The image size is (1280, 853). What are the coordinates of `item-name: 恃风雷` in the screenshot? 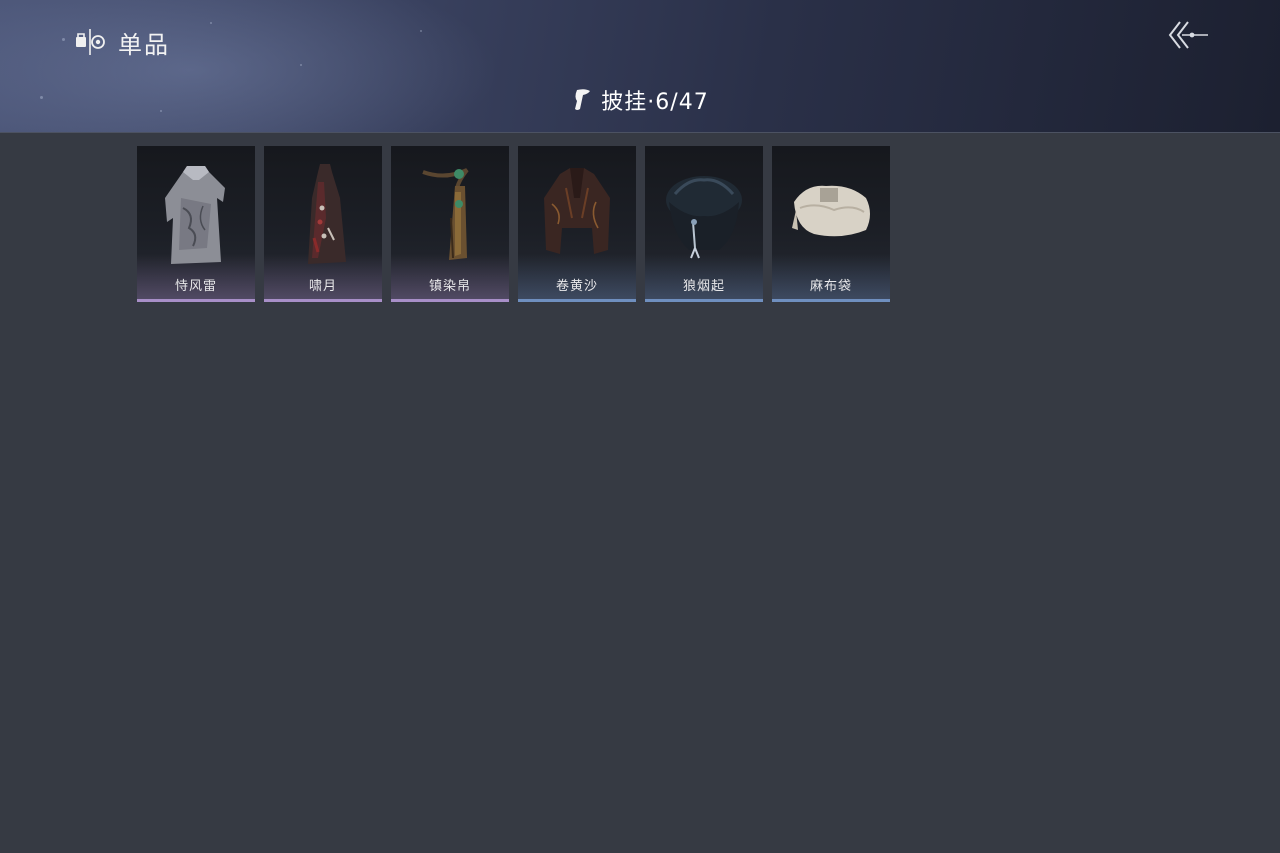 It's located at (195, 286).